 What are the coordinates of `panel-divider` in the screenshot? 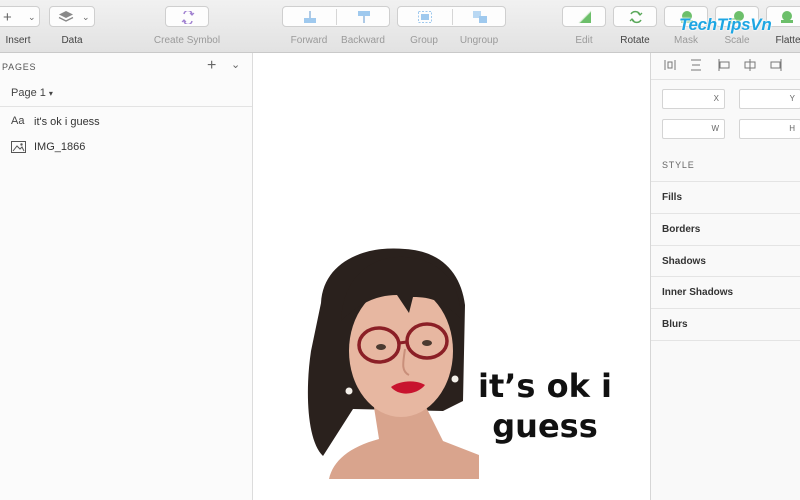 It's located at (126, 106).